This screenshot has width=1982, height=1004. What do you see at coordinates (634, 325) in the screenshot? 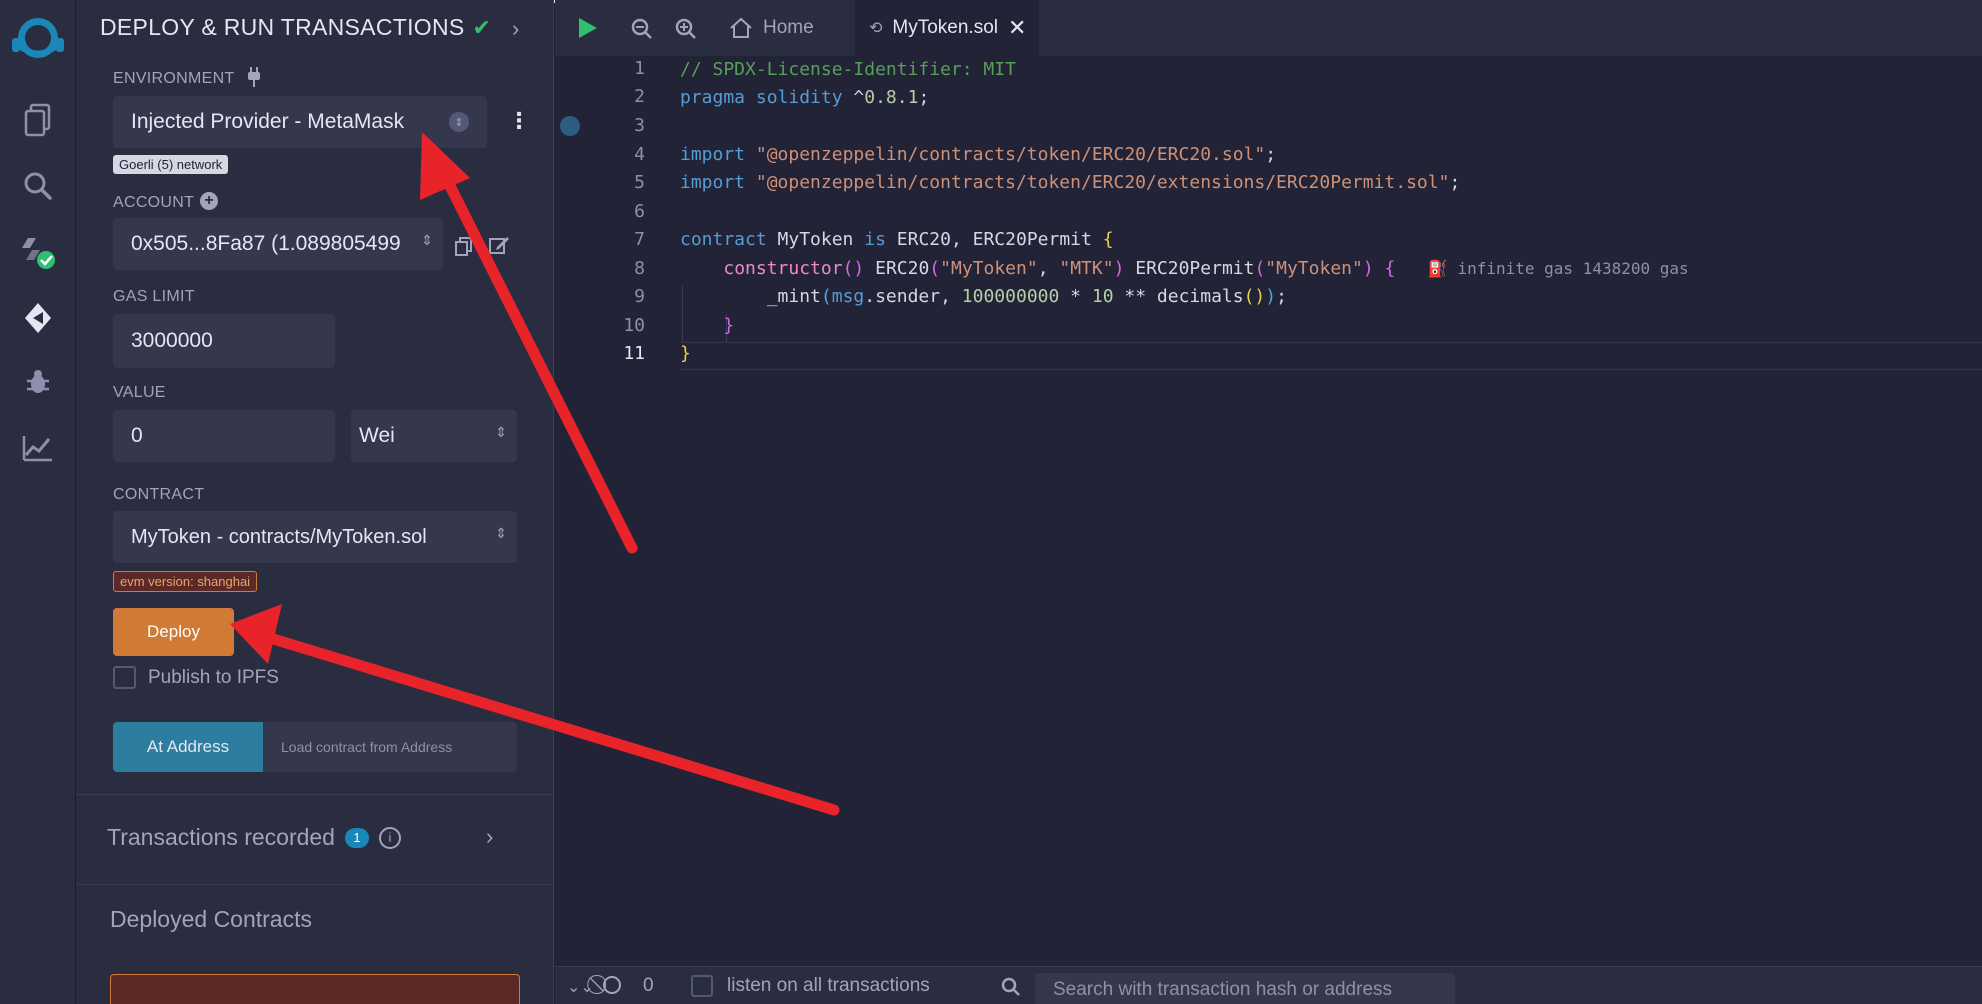
I see `line-number: 10` at bounding box center [634, 325].